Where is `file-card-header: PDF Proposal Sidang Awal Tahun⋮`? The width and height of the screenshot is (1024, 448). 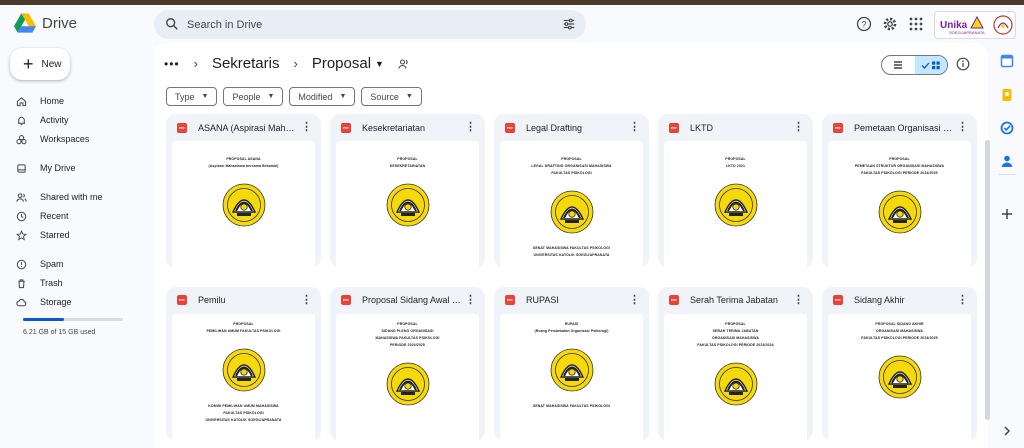 file-card-header: PDF Proposal Sidang Awal Tahun⋮ is located at coordinates (407, 300).